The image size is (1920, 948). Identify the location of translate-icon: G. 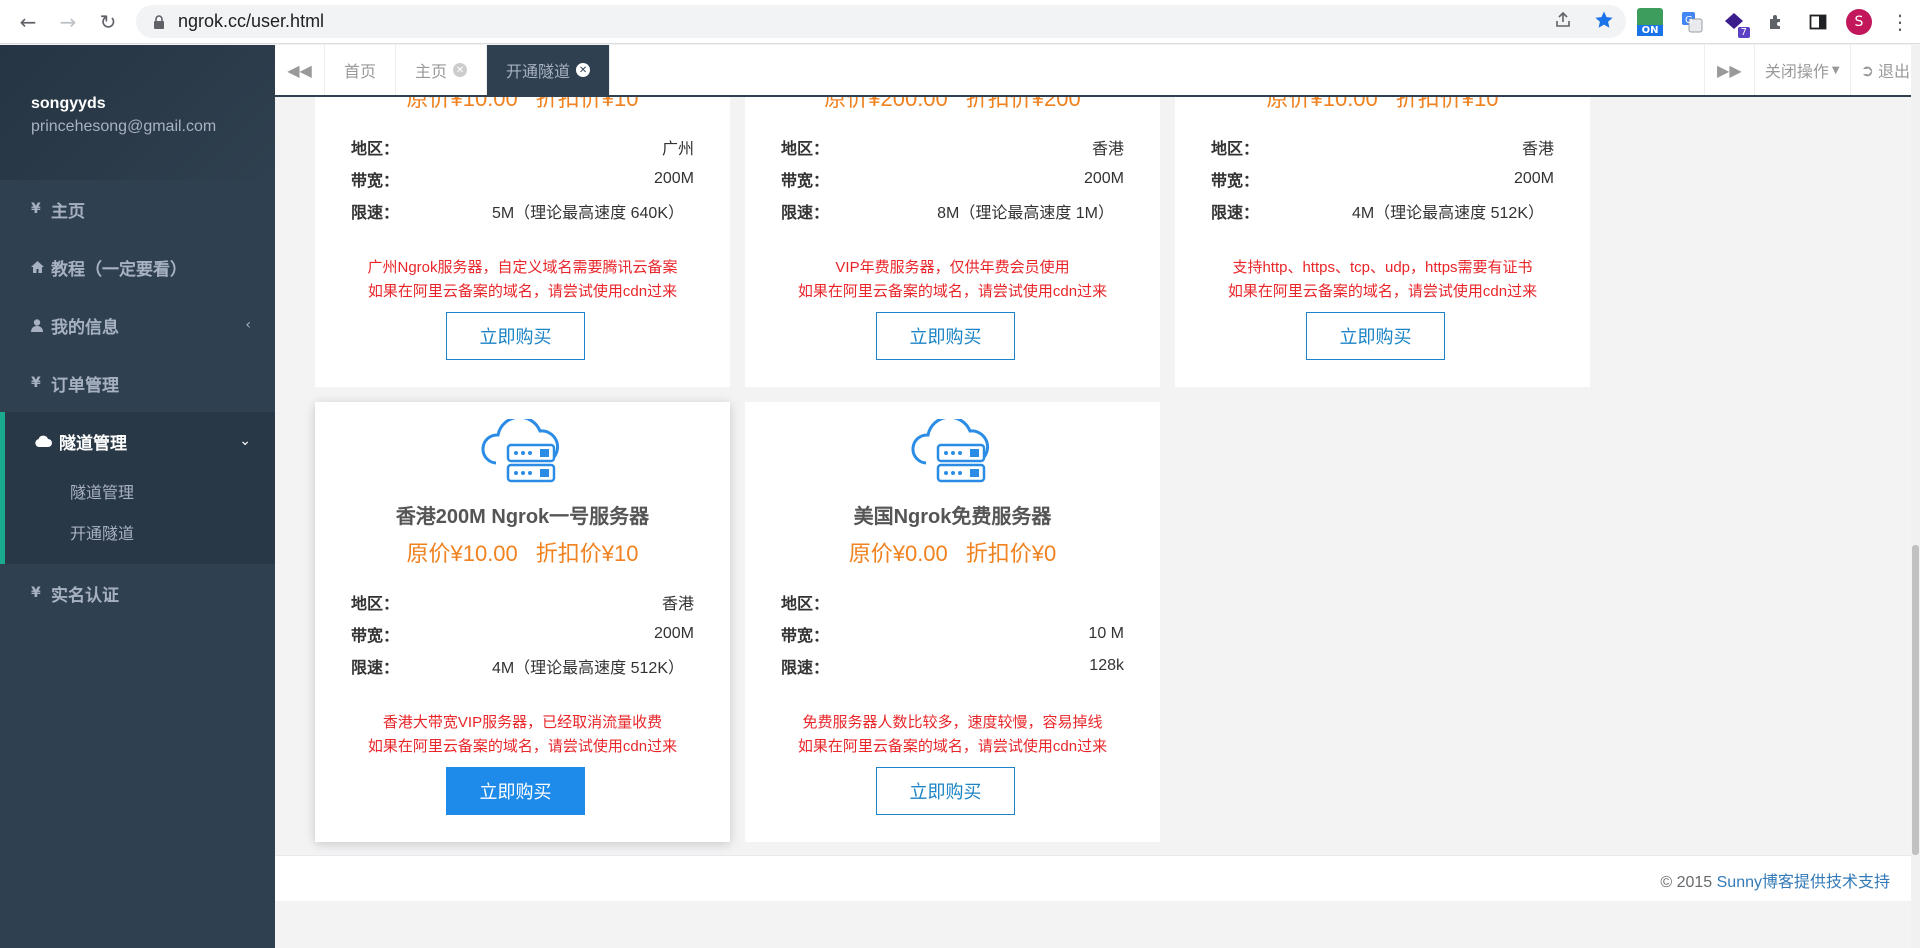
(1692, 22).